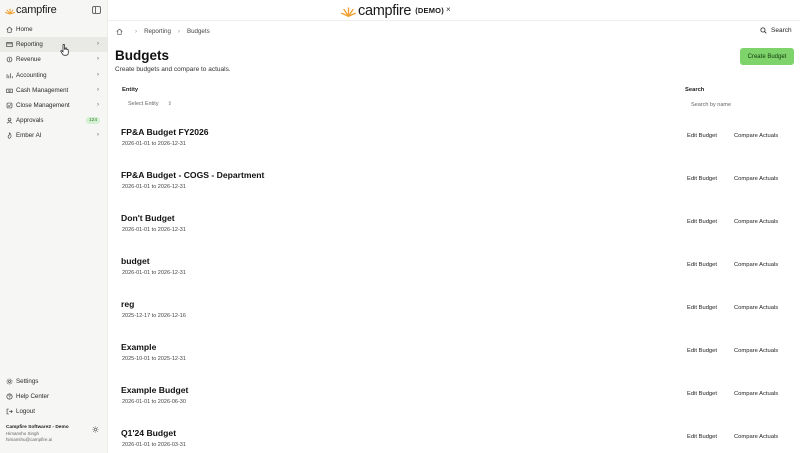 The width and height of the screenshot is (800, 453). Describe the element at coordinates (29, 45) in the screenshot. I see `sidebar-item-label: Reporting` at that location.